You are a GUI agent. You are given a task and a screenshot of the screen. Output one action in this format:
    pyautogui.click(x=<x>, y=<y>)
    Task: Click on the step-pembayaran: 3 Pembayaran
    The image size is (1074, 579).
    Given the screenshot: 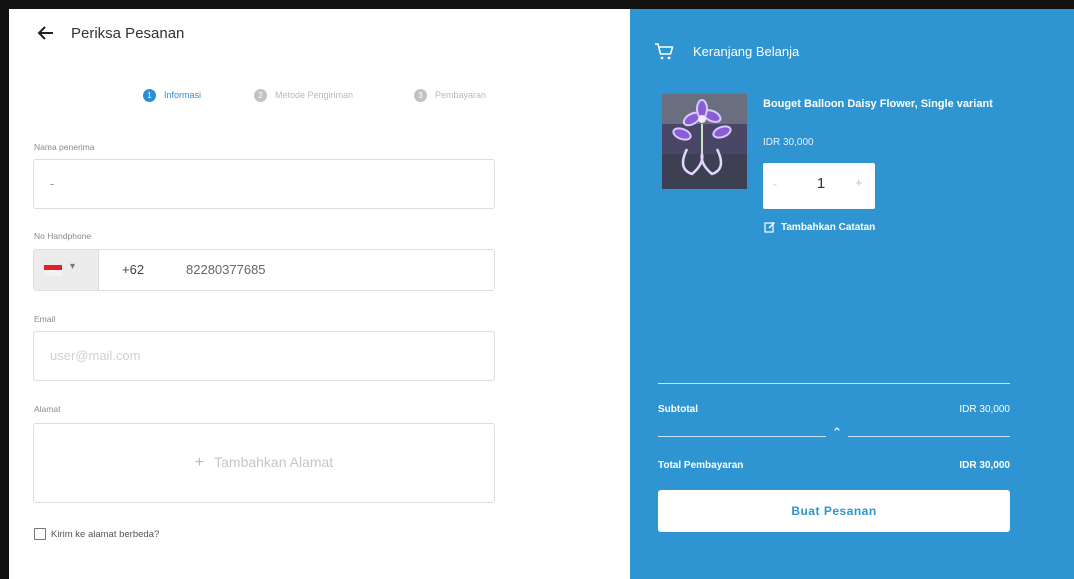 What is the action you would take?
    pyautogui.click(x=450, y=95)
    